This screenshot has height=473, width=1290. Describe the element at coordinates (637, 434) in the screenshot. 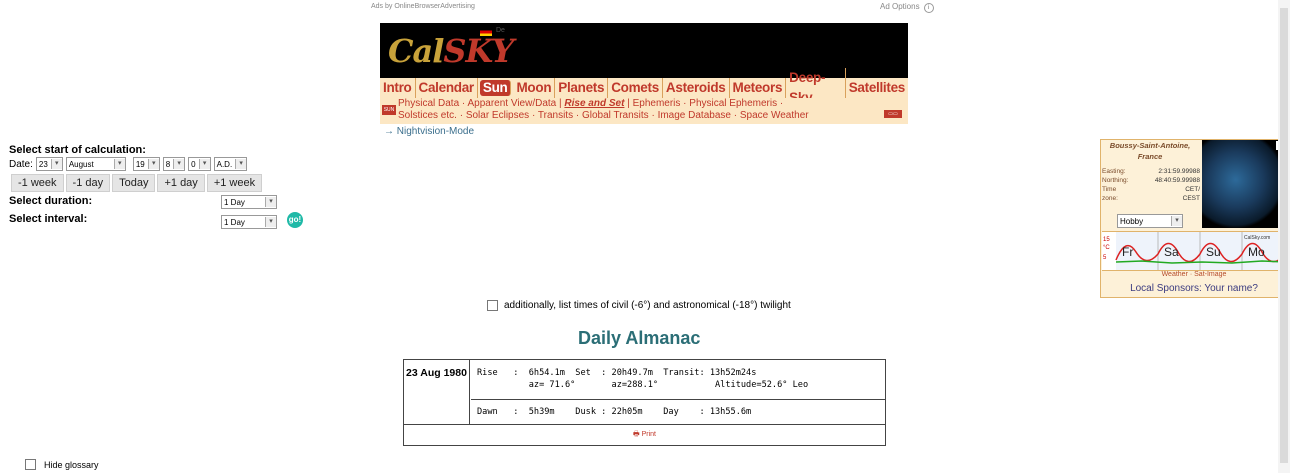

I see `printer-icon: 🖶` at that location.